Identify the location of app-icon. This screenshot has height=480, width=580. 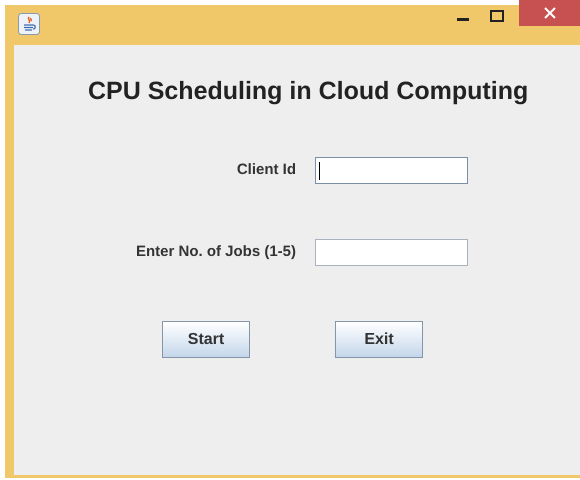
(29, 24).